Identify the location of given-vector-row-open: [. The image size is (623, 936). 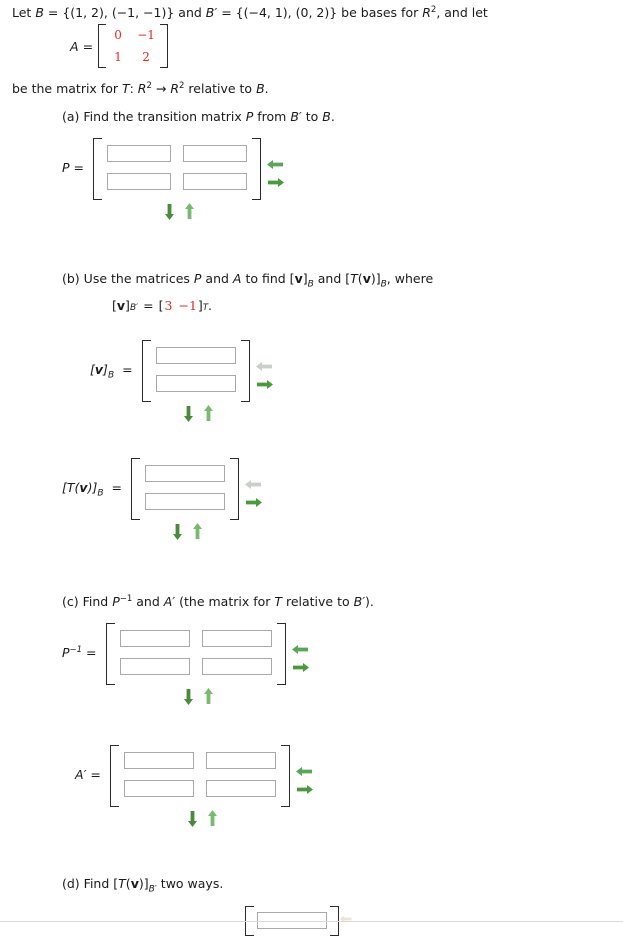
(161, 305).